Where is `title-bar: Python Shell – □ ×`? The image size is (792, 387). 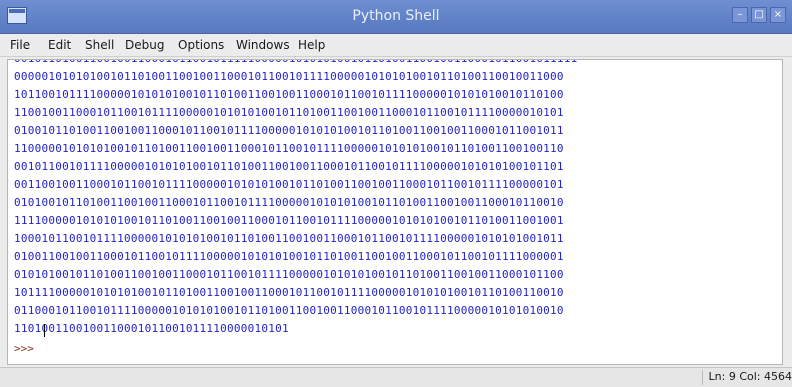
title-bar: Python Shell – □ × is located at coordinates (396, 17).